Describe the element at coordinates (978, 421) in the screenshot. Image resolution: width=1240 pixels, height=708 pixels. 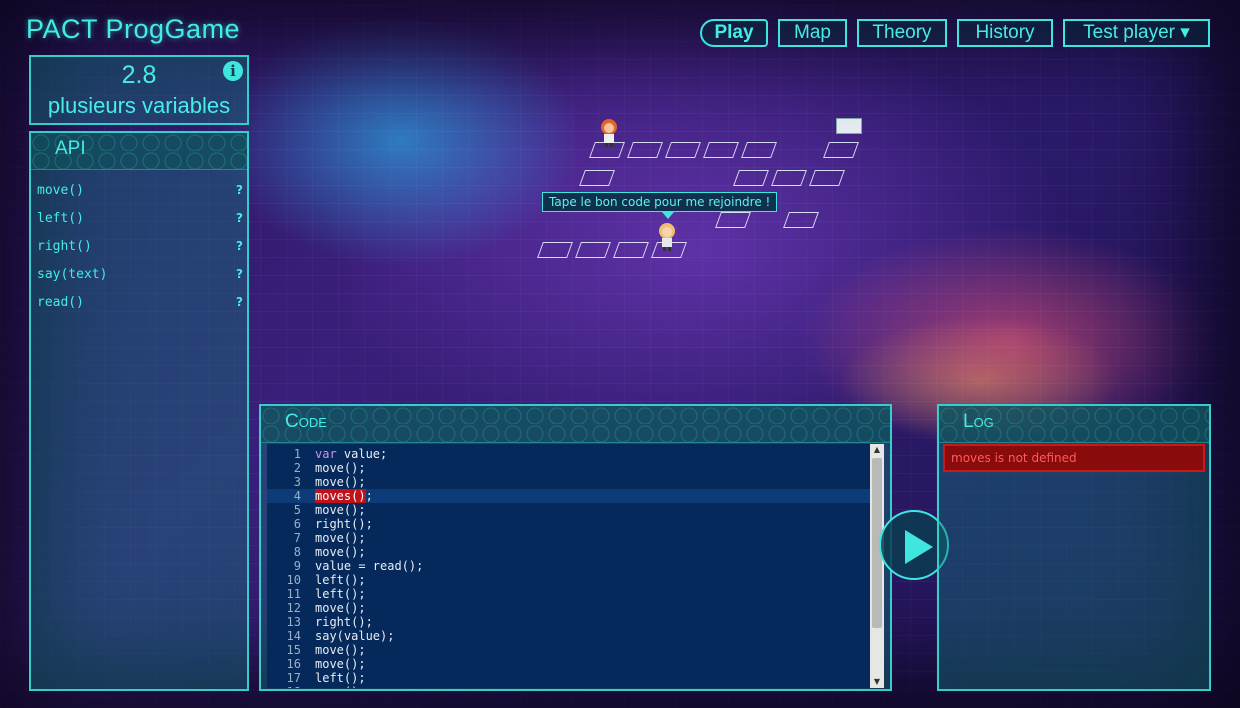
I see `log-title: Log` at that location.